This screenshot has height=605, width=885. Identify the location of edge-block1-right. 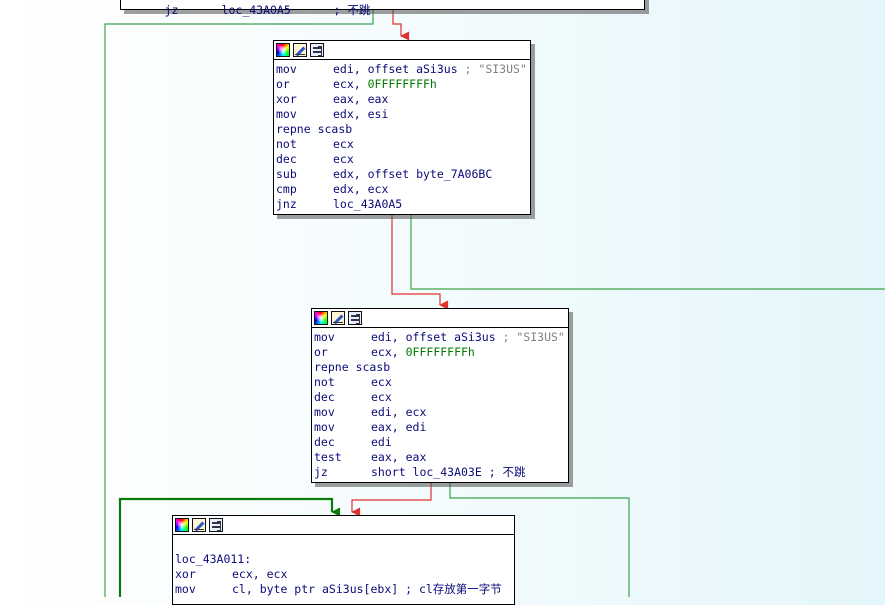
(647, 252).